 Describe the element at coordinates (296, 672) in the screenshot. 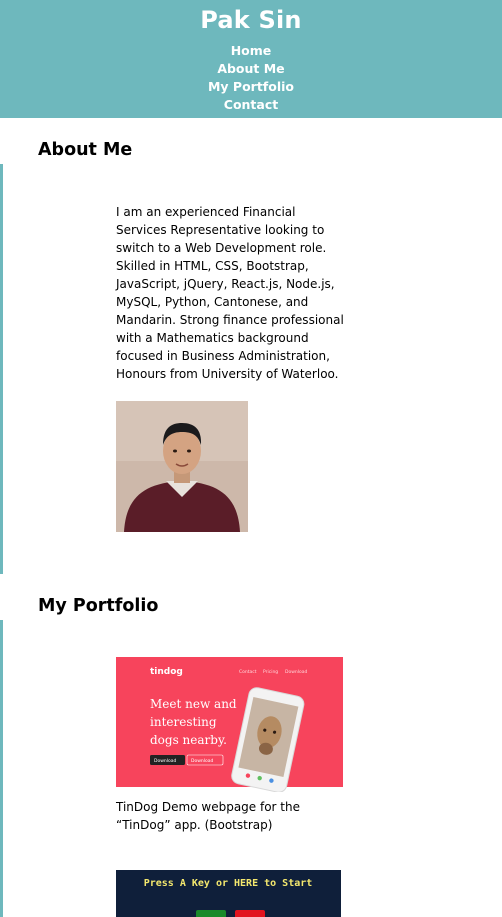

I see `tindog-nav-download: Download` at that location.